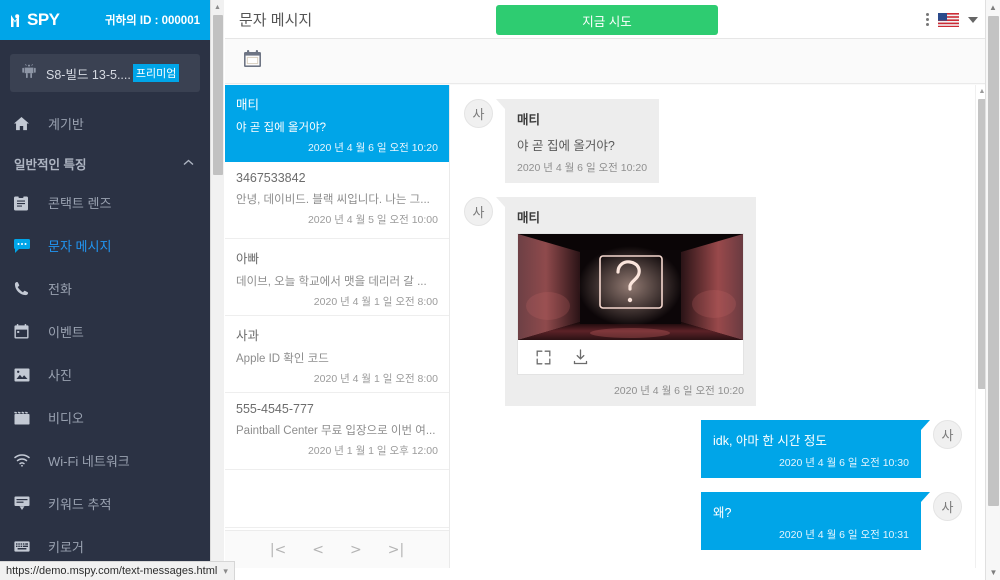  What do you see at coordinates (372, 148) in the screenshot?
I see `message-time: 2020 년 4 월 6 일 오전 10:20` at bounding box center [372, 148].